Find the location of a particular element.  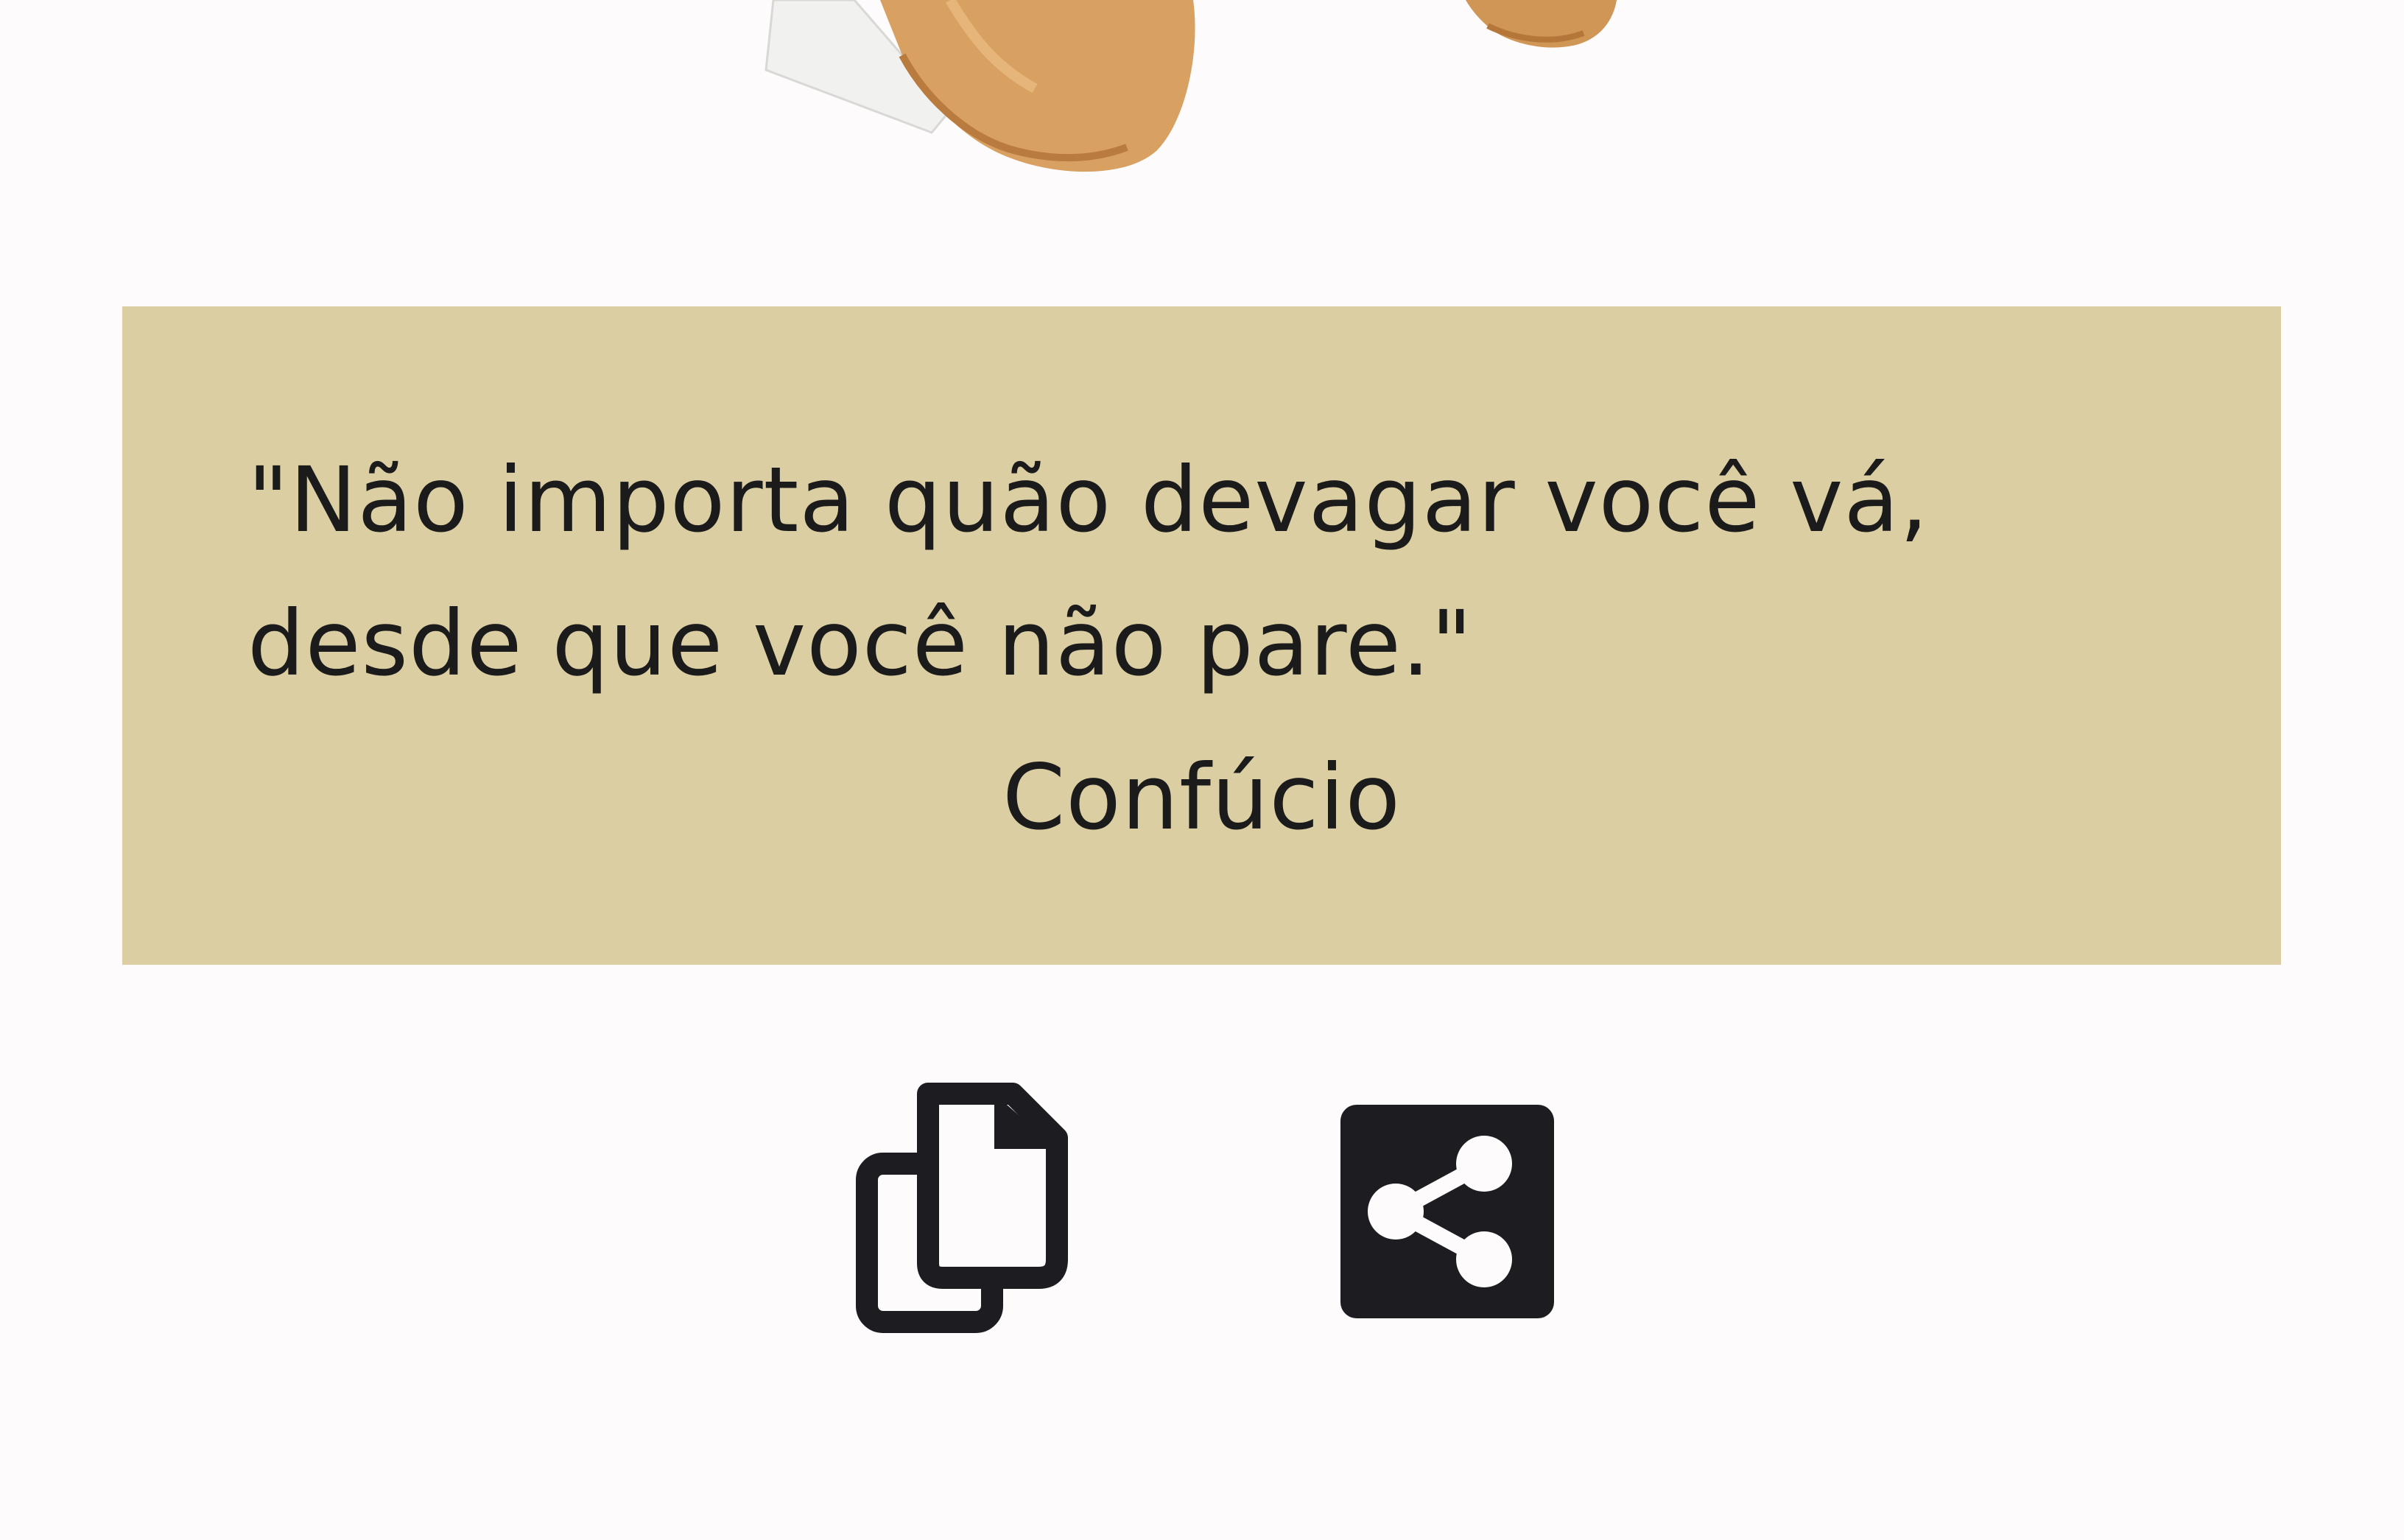

fortune-cookie-image is located at coordinates (1193, 90).